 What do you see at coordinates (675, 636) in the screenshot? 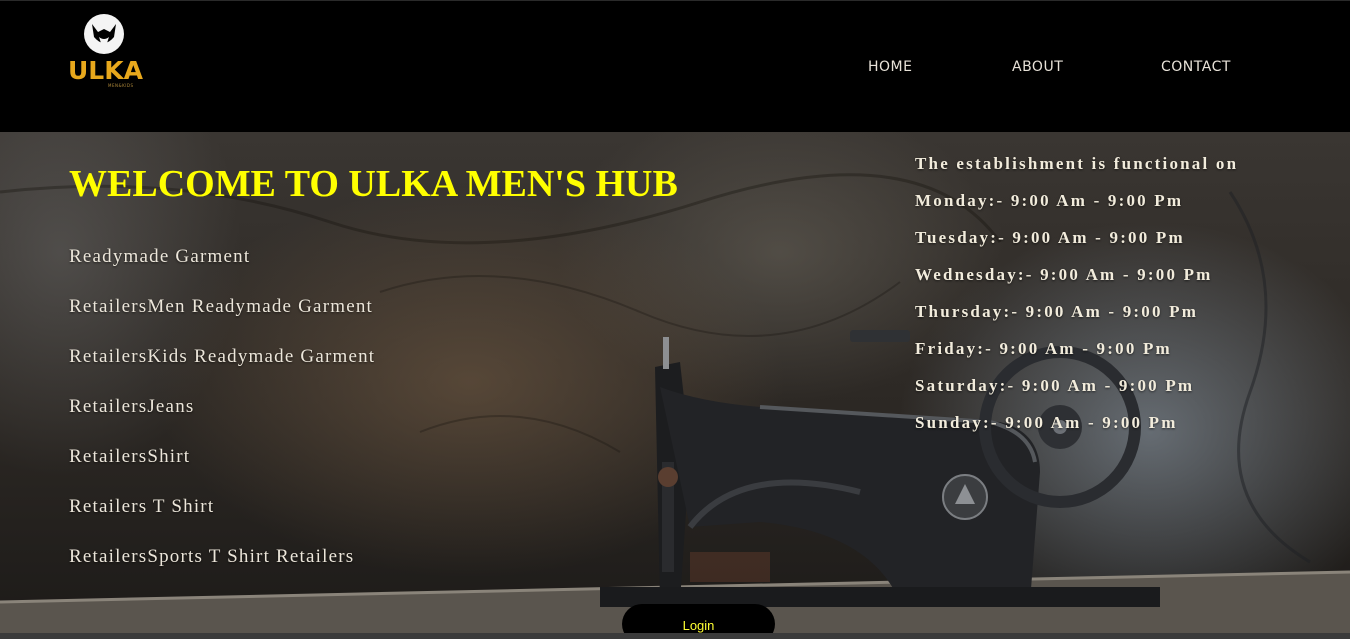
I see `bottom-bar` at bounding box center [675, 636].